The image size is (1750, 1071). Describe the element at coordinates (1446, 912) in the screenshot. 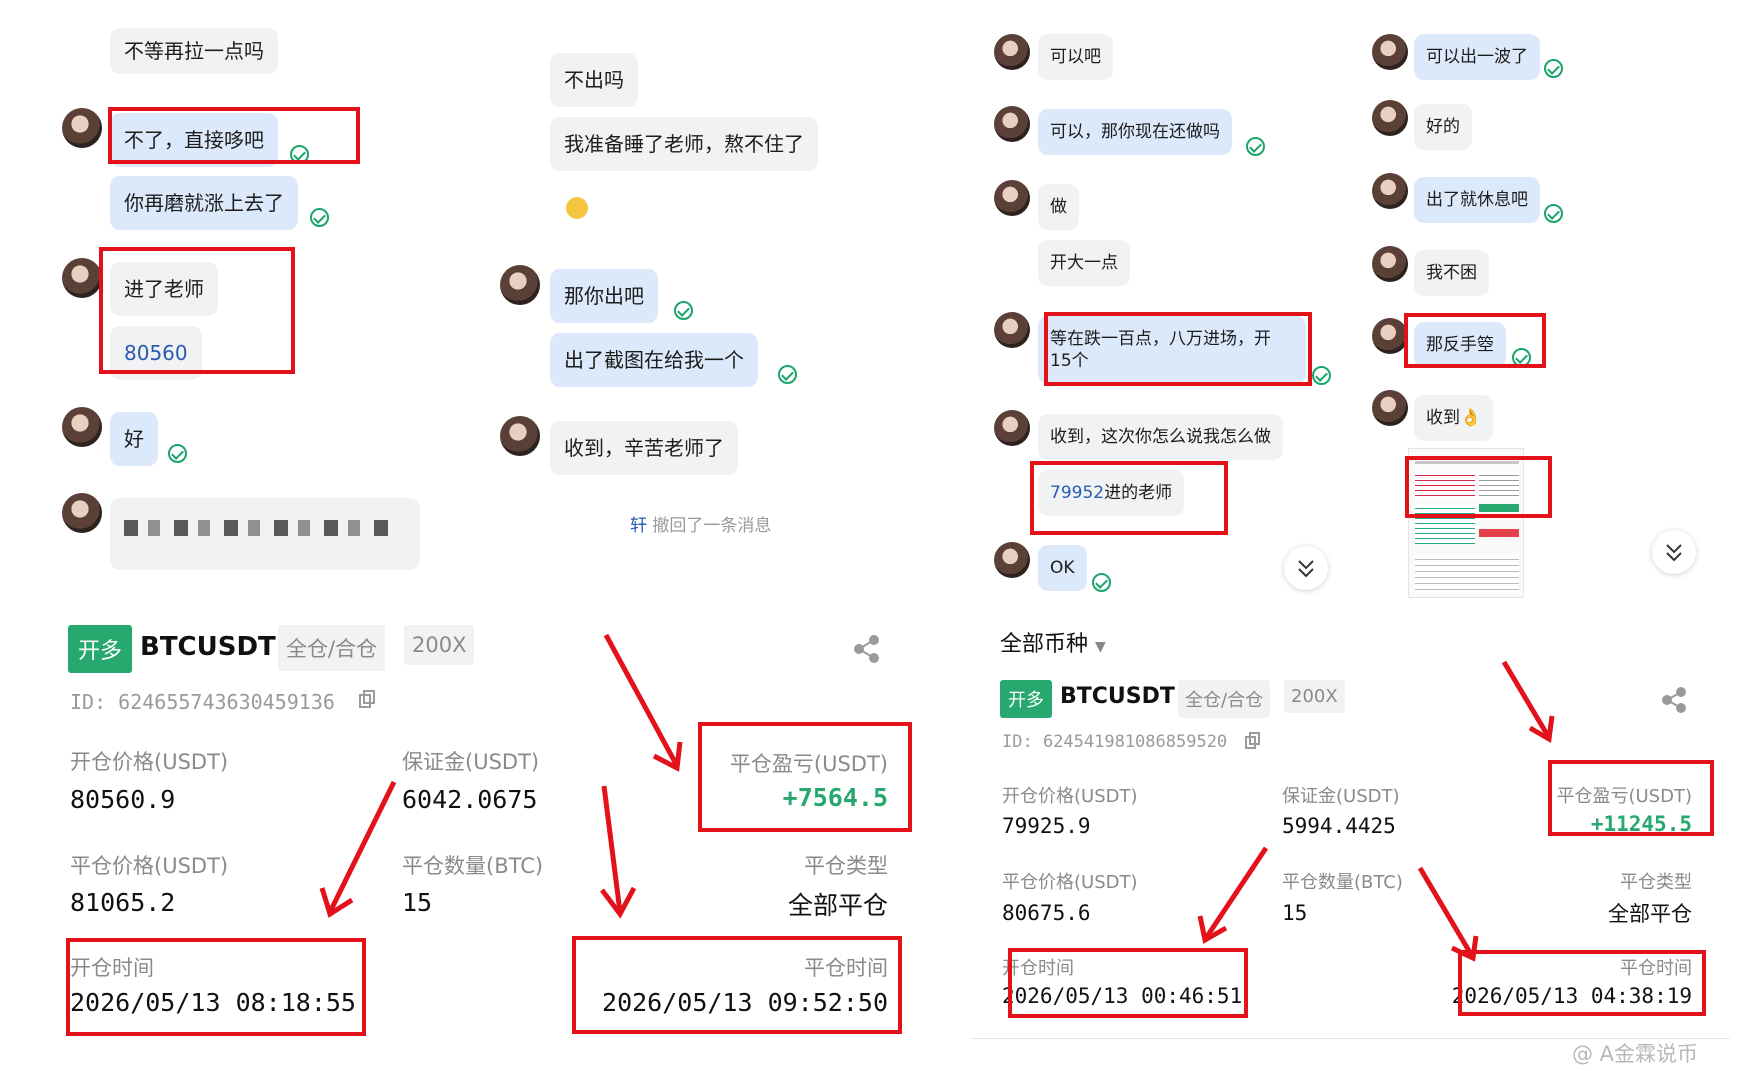

I see `arrow-to-close-time` at that location.